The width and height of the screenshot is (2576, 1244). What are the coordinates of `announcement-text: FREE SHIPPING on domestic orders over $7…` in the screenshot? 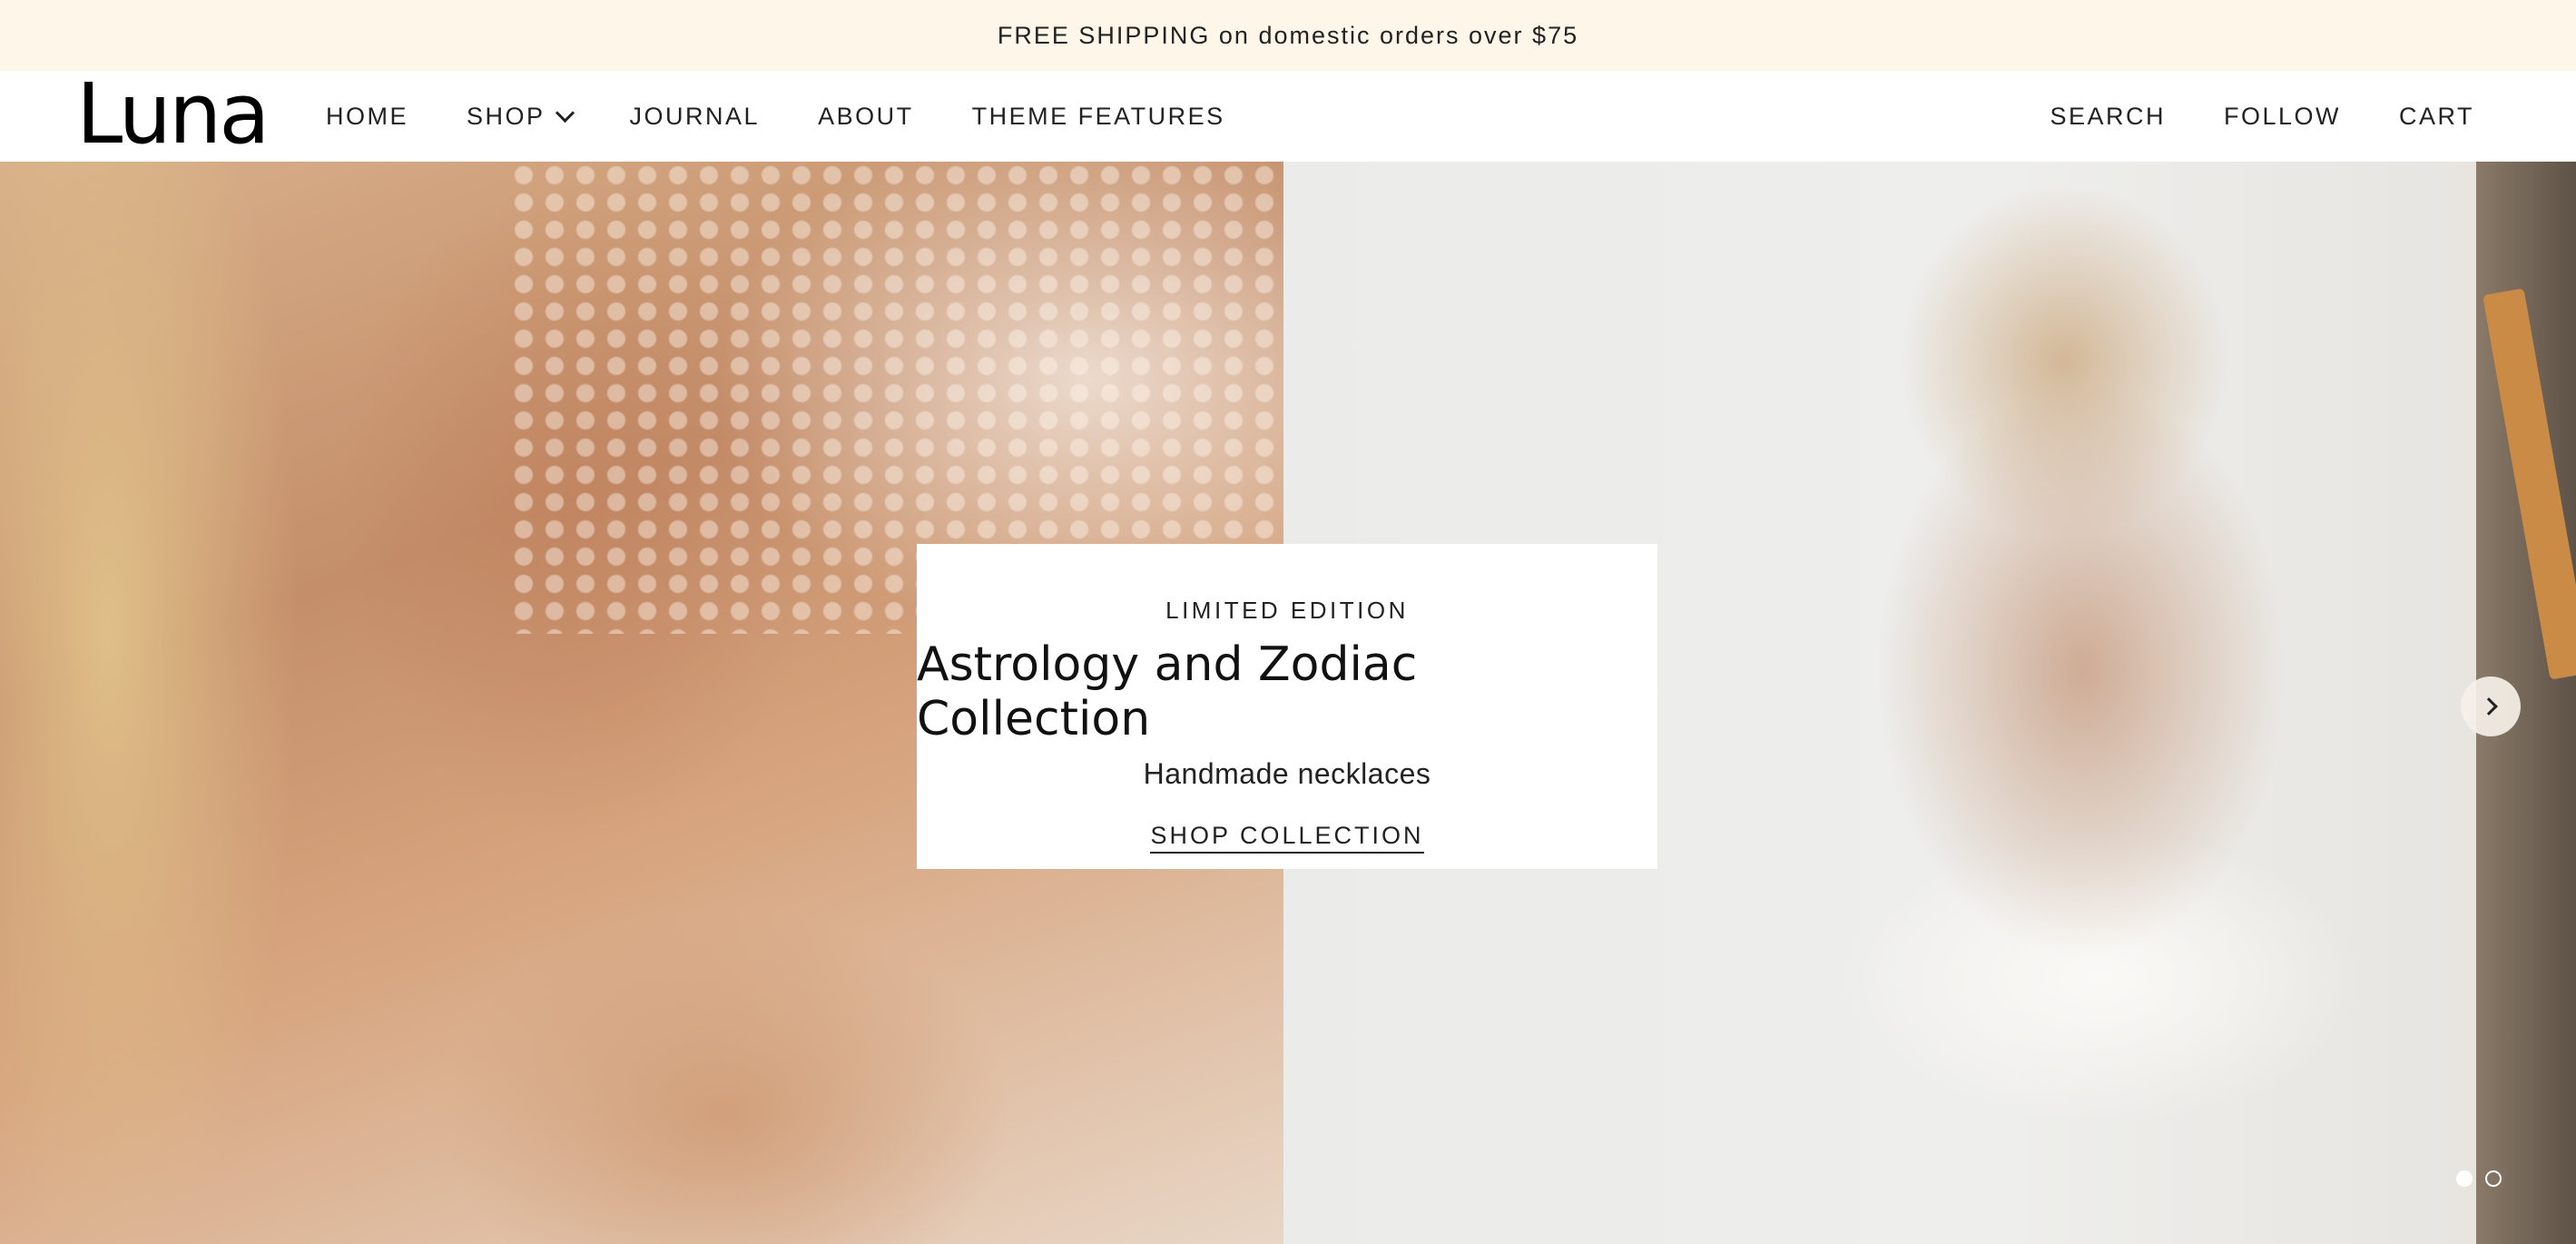 It's located at (1288, 35).